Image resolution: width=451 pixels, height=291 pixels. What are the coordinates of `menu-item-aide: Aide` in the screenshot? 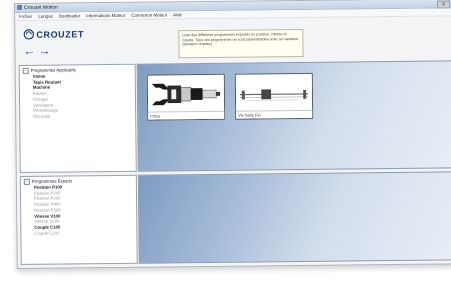 It's located at (177, 14).